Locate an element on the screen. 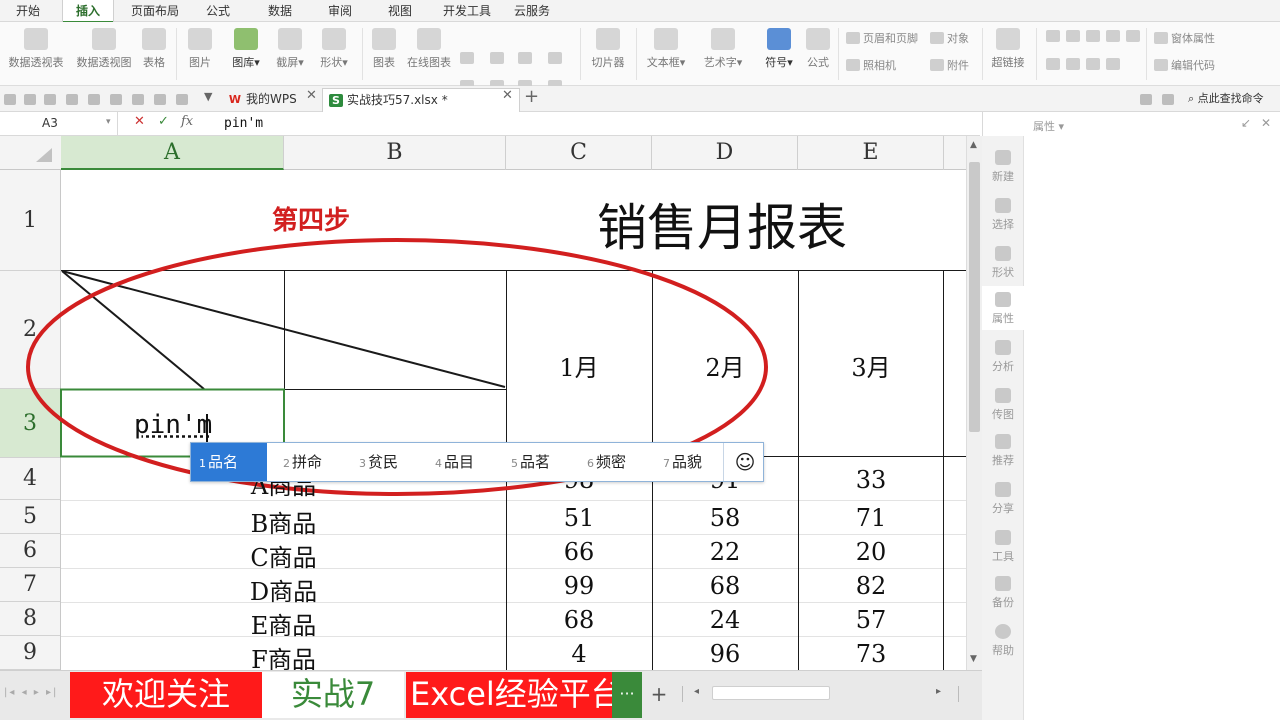  more-sheets-button: ··· is located at coordinates (627, 695).